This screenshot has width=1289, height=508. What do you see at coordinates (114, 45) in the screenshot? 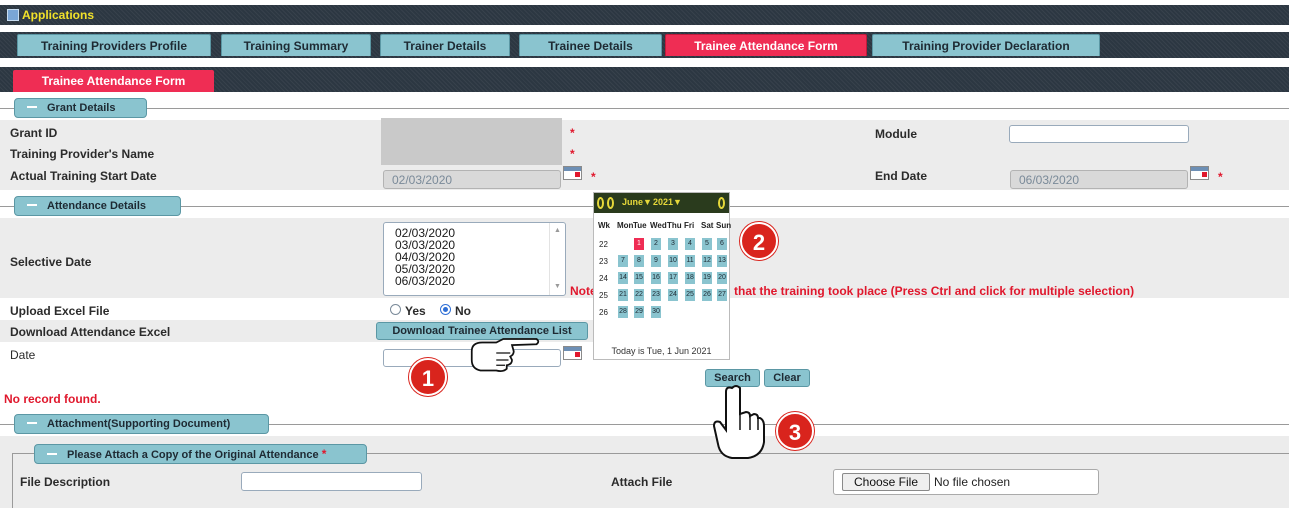
I see `tab-training-providers-profile: Training Providers Profile` at bounding box center [114, 45].